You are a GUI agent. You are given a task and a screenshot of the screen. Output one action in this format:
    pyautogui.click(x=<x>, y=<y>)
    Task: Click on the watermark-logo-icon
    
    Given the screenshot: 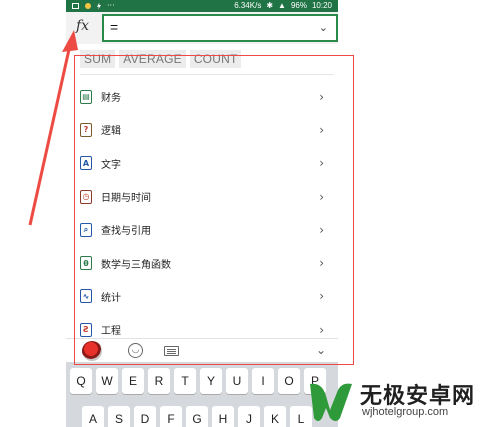 What is the action you would take?
    pyautogui.click(x=331, y=402)
    